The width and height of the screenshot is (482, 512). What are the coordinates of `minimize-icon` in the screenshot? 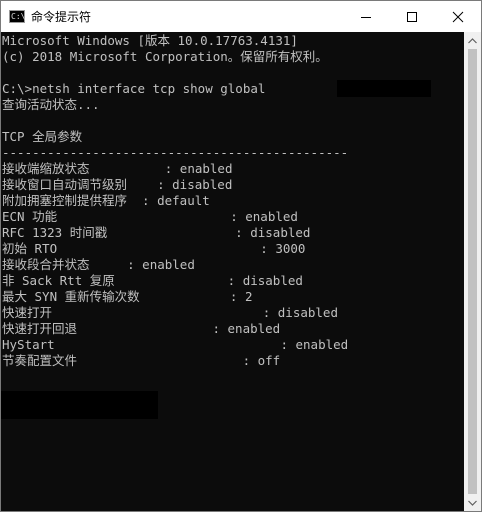 It's located at (366, 17).